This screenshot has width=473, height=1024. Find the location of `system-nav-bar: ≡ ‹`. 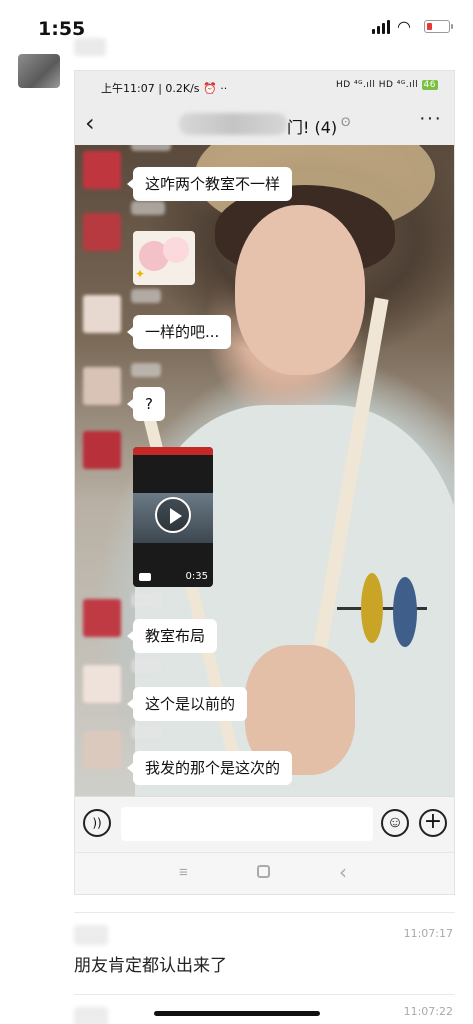

system-nav-bar: ≡ ‹ is located at coordinates (264, 873).